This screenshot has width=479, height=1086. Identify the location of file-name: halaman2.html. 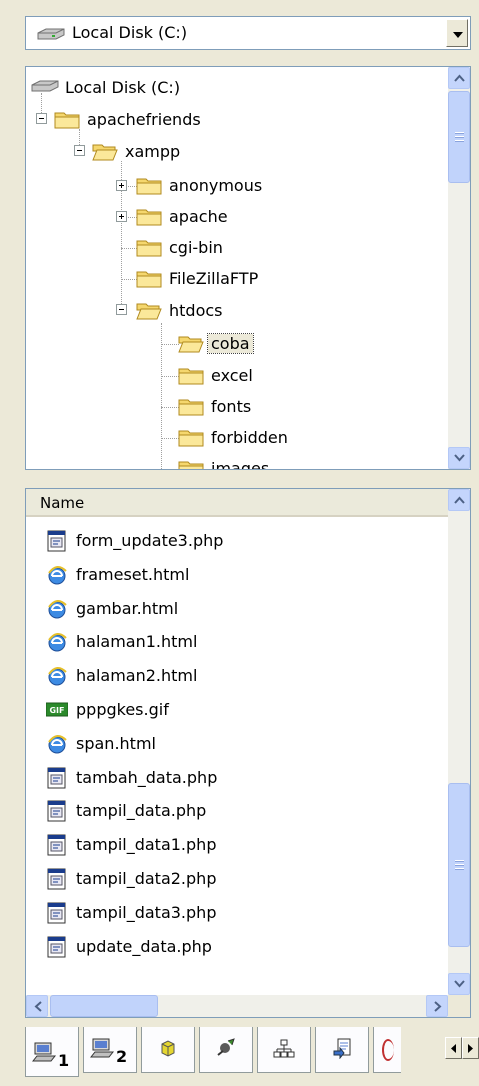
(137, 676).